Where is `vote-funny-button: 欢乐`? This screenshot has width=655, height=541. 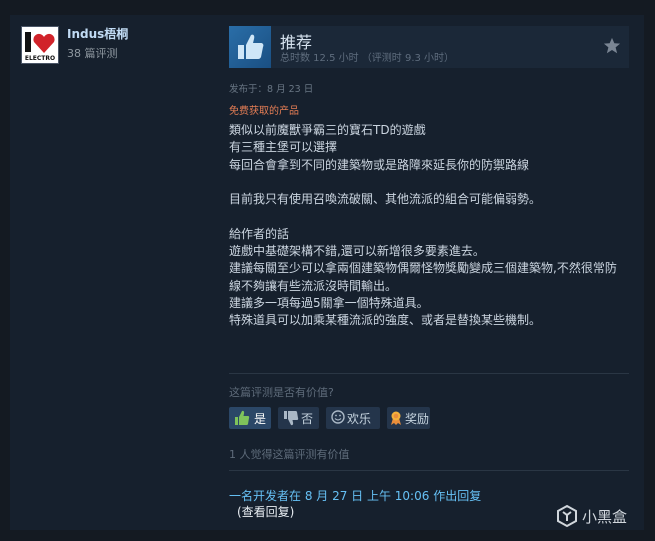
vote-funny-button: 欢乐 is located at coordinates (353, 418).